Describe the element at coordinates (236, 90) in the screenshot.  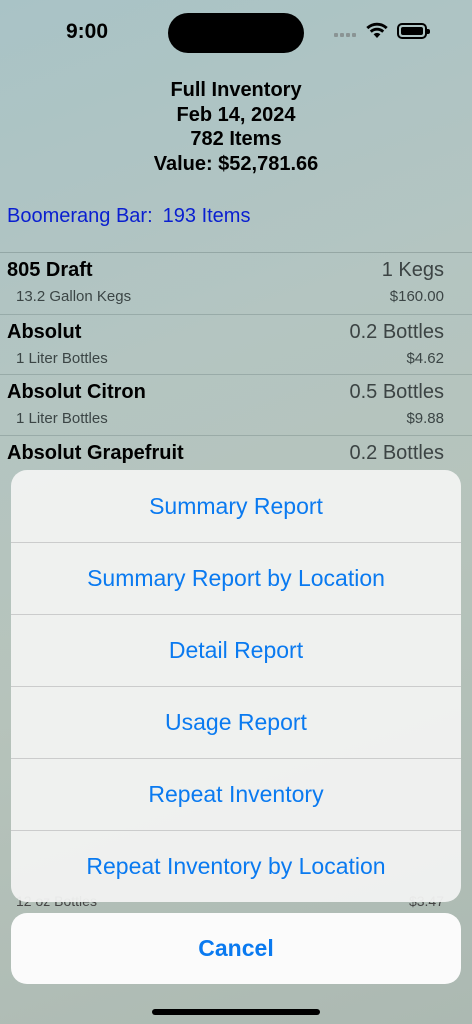
I see `report-title: Full Inventory` at that location.